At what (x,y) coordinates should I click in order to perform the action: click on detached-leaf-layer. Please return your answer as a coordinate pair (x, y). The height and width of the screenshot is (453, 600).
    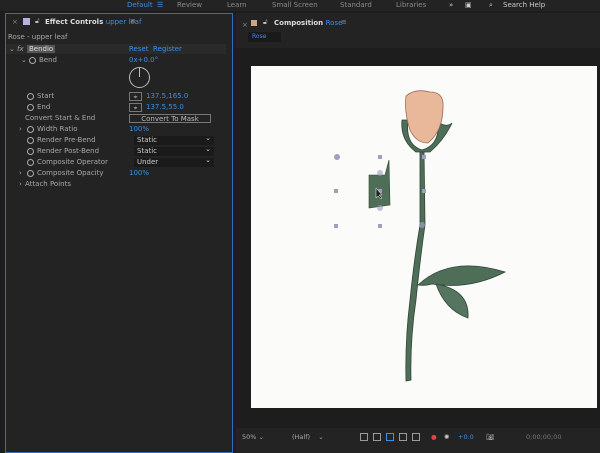
    Looking at the image, I should click on (379, 184).